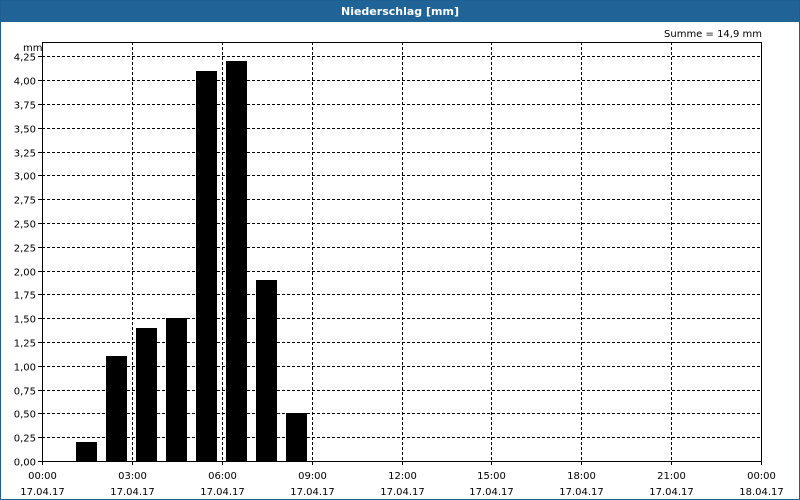 This screenshot has width=800, height=500. I want to click on y-tick-label: 4,25, so click(25, 58).